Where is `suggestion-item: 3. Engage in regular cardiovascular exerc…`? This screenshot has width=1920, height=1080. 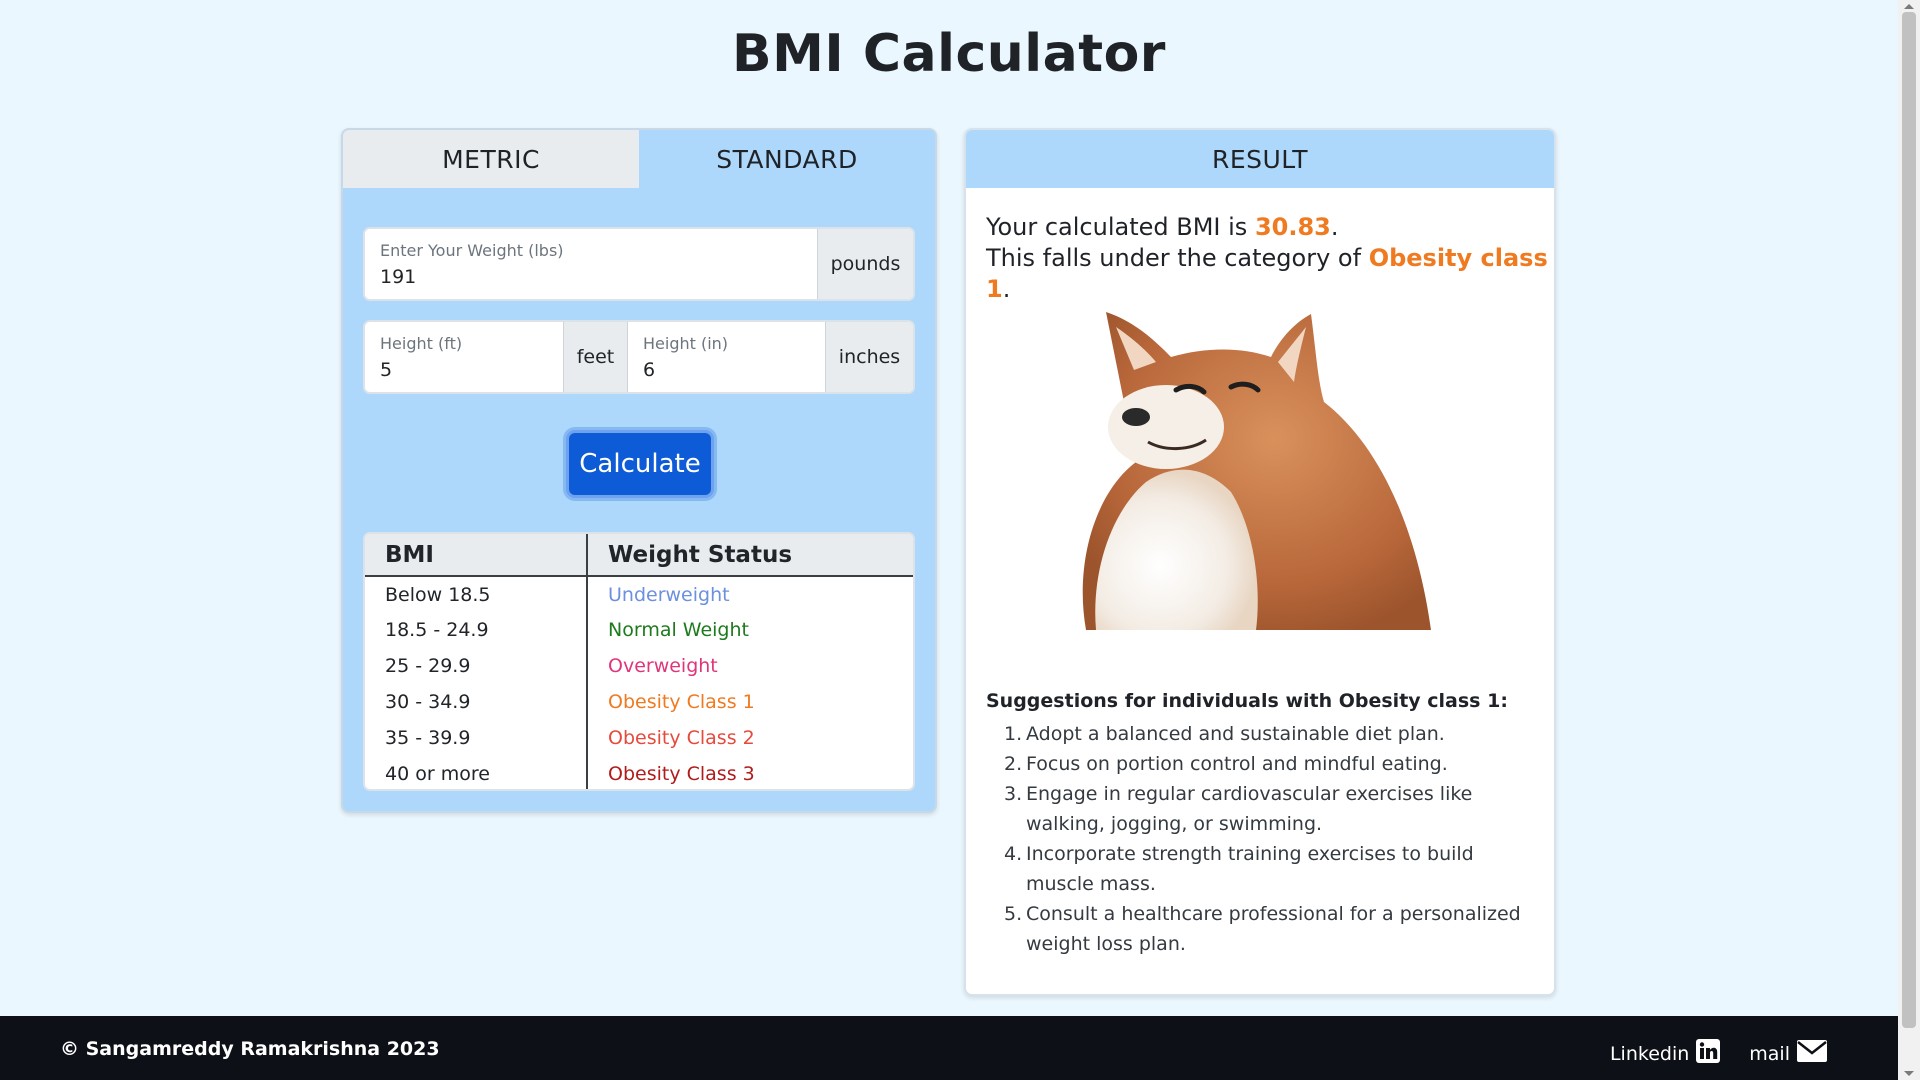
suggestion-item: 3. Engage in regular cardiovascular exerc… is located at coordinates (1238, 809).